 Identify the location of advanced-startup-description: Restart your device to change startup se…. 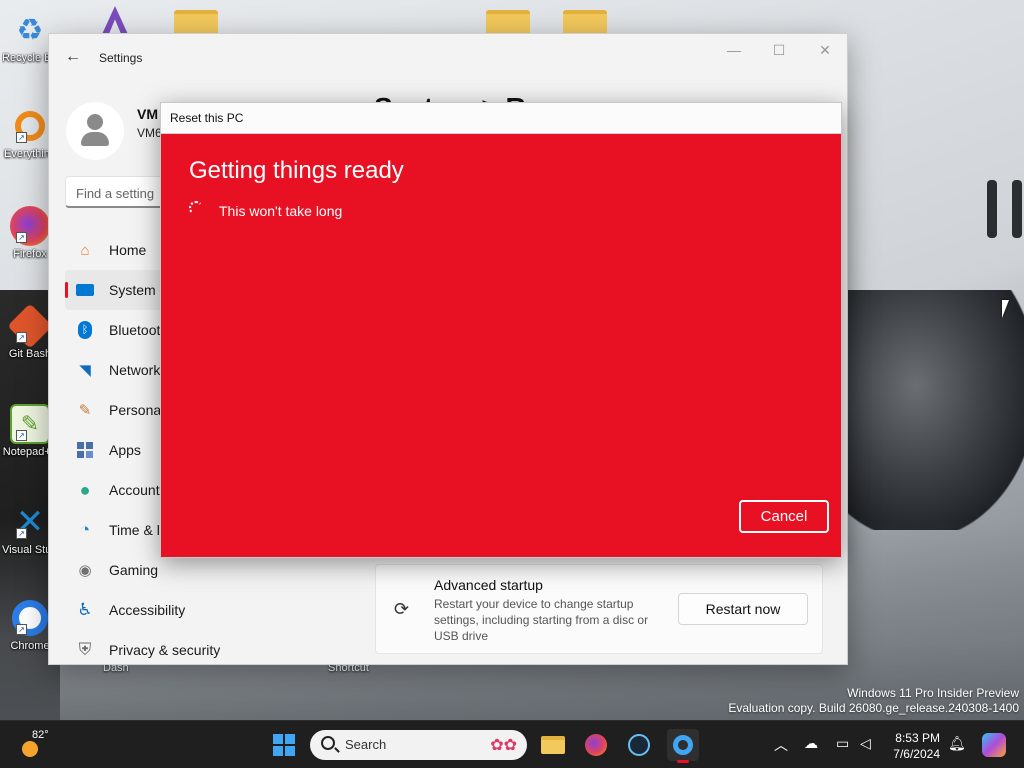
(541, 620).